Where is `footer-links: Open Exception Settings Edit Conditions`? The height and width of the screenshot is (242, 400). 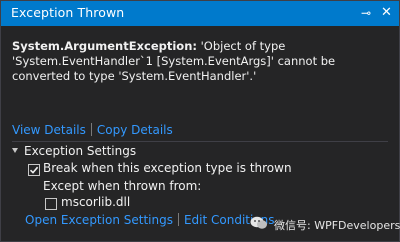 footer-links: Open Exception Settings Edit Conditions is located at coordinates (150, 220).